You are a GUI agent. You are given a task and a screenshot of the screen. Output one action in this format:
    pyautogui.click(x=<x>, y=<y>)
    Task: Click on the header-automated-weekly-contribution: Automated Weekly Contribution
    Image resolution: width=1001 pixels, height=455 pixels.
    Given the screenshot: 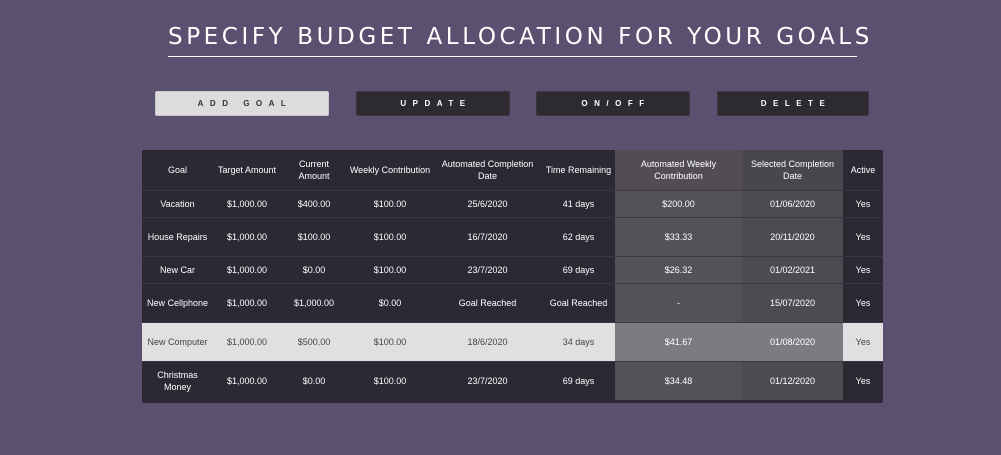 What is the action you would take?
    pyautogui.click(x=678, y=170)
    